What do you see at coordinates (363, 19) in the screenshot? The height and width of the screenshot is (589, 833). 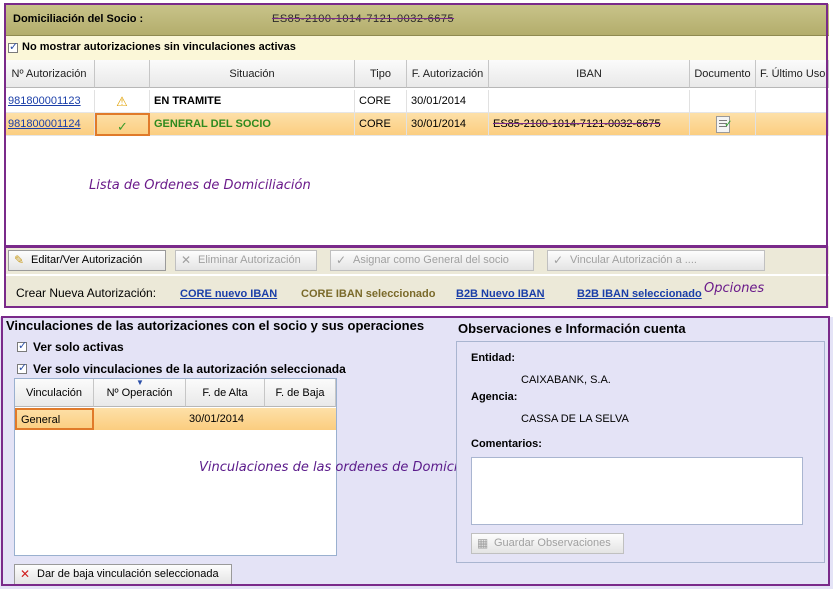 I see `socio-iban: ES85-2100-1014-7121-0032-6675` at bounding box center [363, 19].